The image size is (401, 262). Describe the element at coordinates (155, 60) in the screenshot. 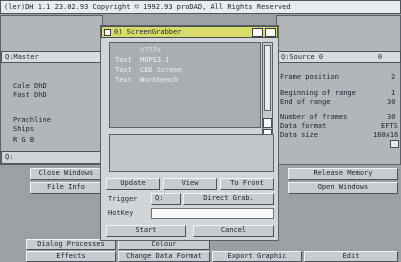

I see `list-item-name: MOPS3.1` at that location.